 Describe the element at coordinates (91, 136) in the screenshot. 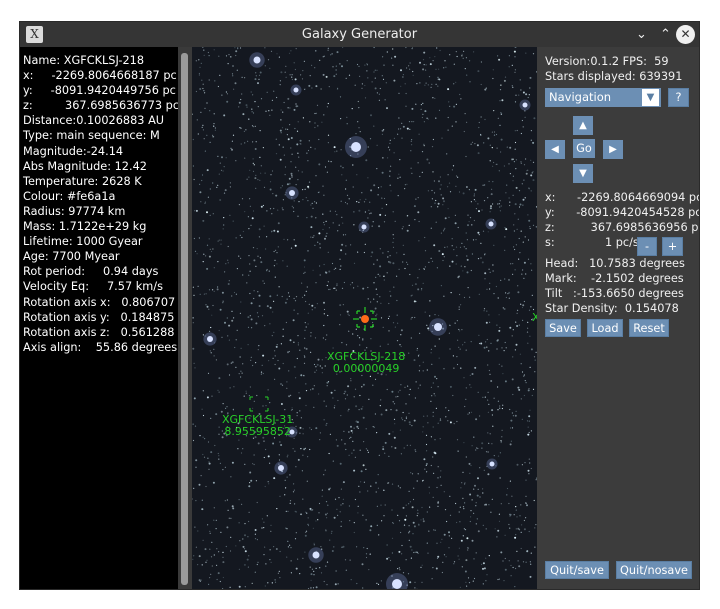

I see `info-type: Type: main sequence: M` at that location.